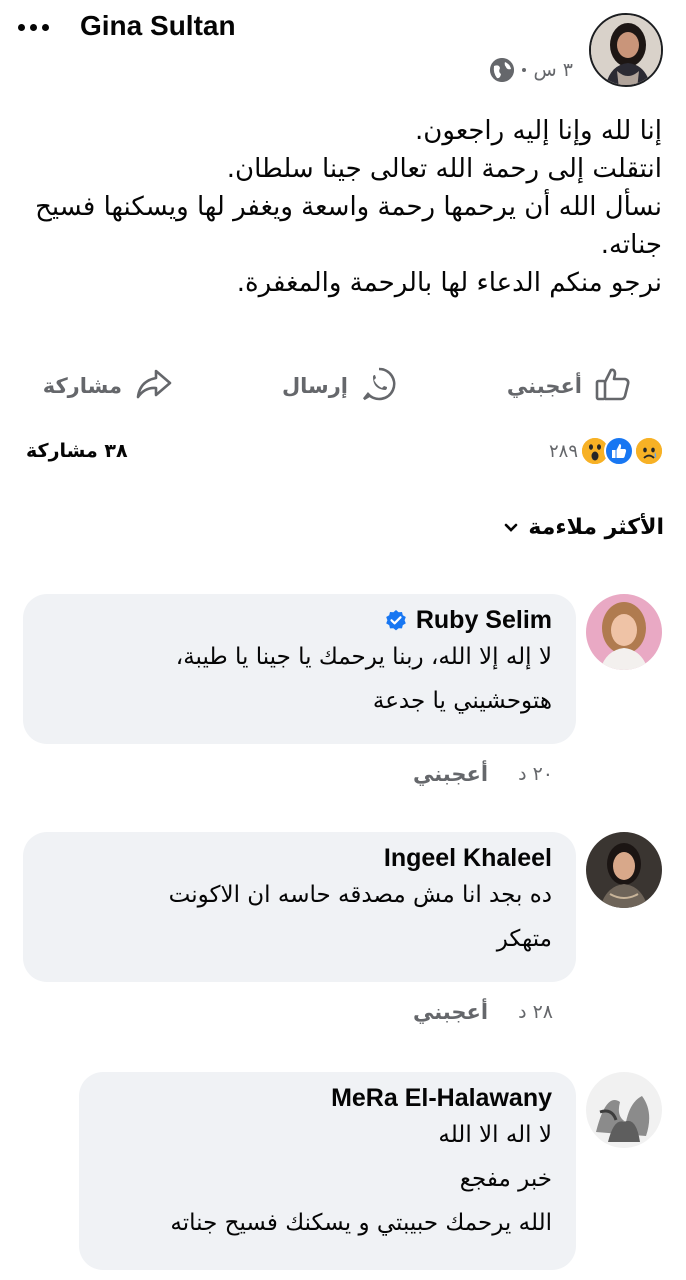 Image resolution: width=686 pixels, height=1280 pixels. What do you see at coordinates (441, 1098) in the screenshot?
I see `commenter-name: MeRa El-Halawany` at bounding box center [441, 1098].